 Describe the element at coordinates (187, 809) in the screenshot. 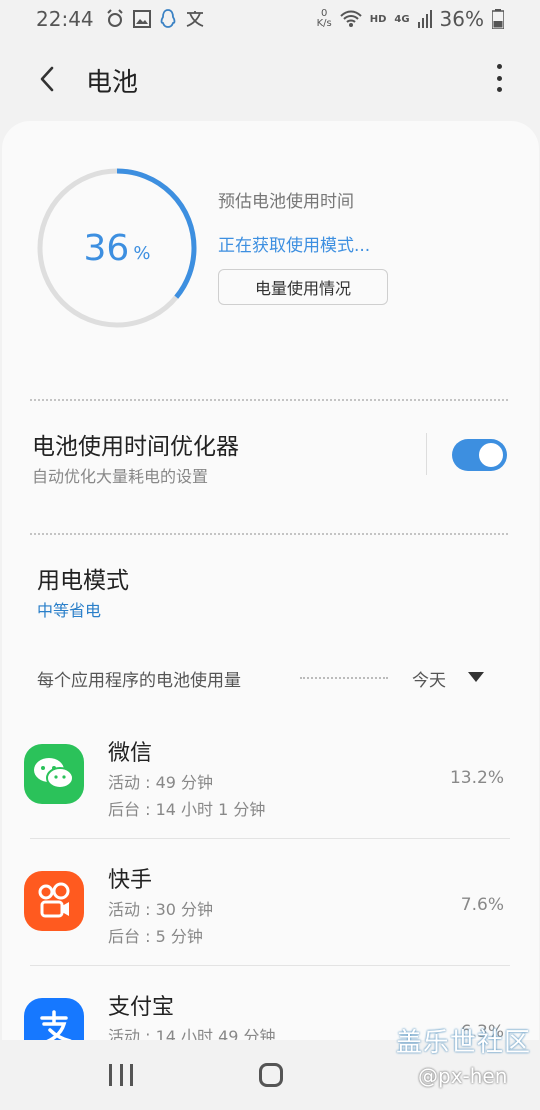

I see `app-background-time: 后台 : 14 小时 1 分钟` at that location.